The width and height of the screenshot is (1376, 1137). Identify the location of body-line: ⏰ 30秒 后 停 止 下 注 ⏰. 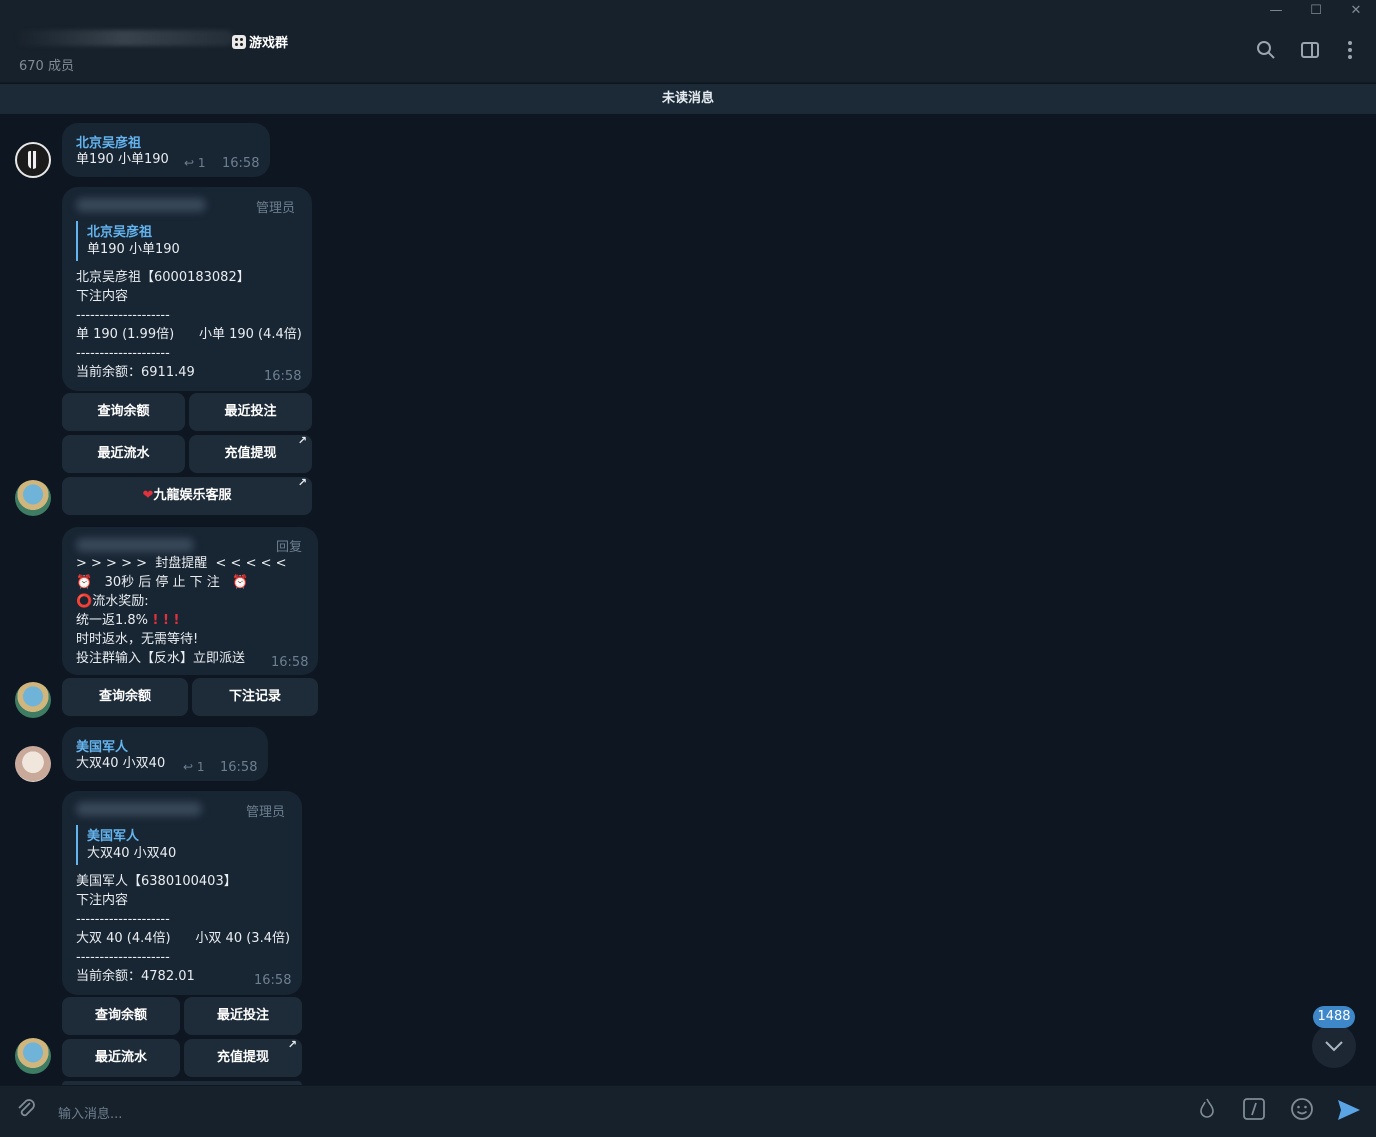
(181, 582).